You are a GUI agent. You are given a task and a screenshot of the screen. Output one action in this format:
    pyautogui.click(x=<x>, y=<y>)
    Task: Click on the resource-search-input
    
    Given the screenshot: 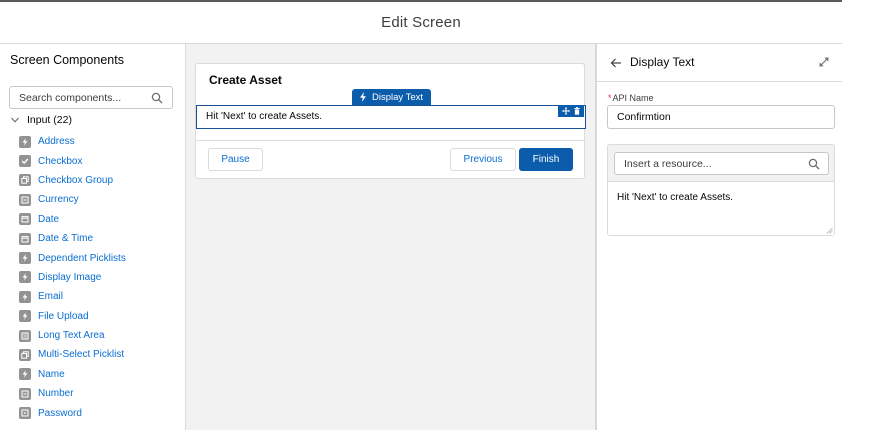 What is the action you would take?
    pyautogui.click(x=707, y=163)
    